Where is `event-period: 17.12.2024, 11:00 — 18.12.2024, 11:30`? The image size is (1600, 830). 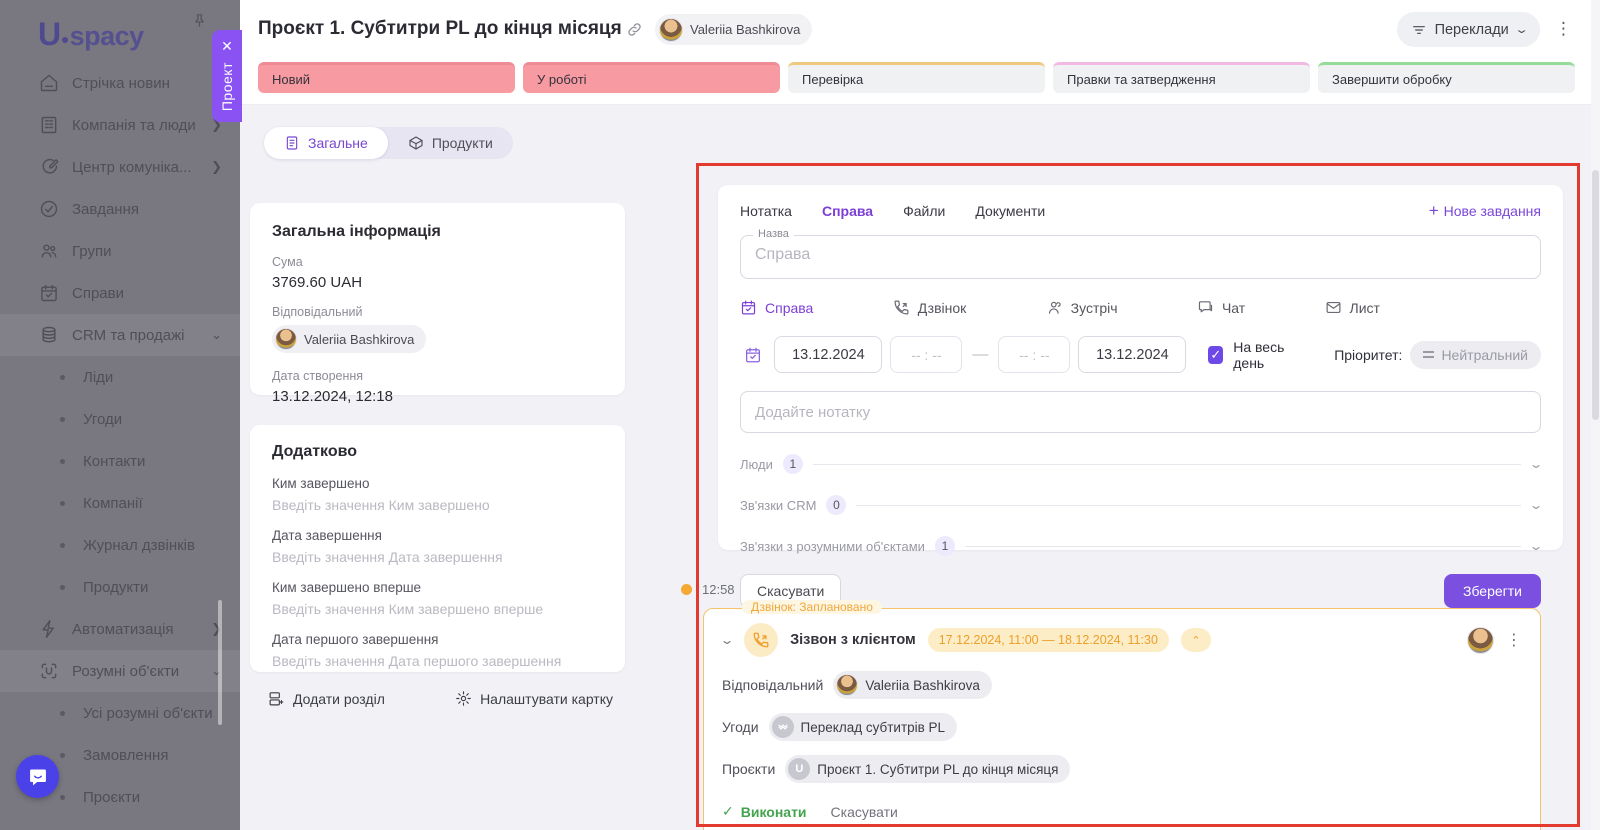 event-period: 17.12.2024, 11:00 — 18.12.2024, 11:30 is located at coordinates (1048, 640).